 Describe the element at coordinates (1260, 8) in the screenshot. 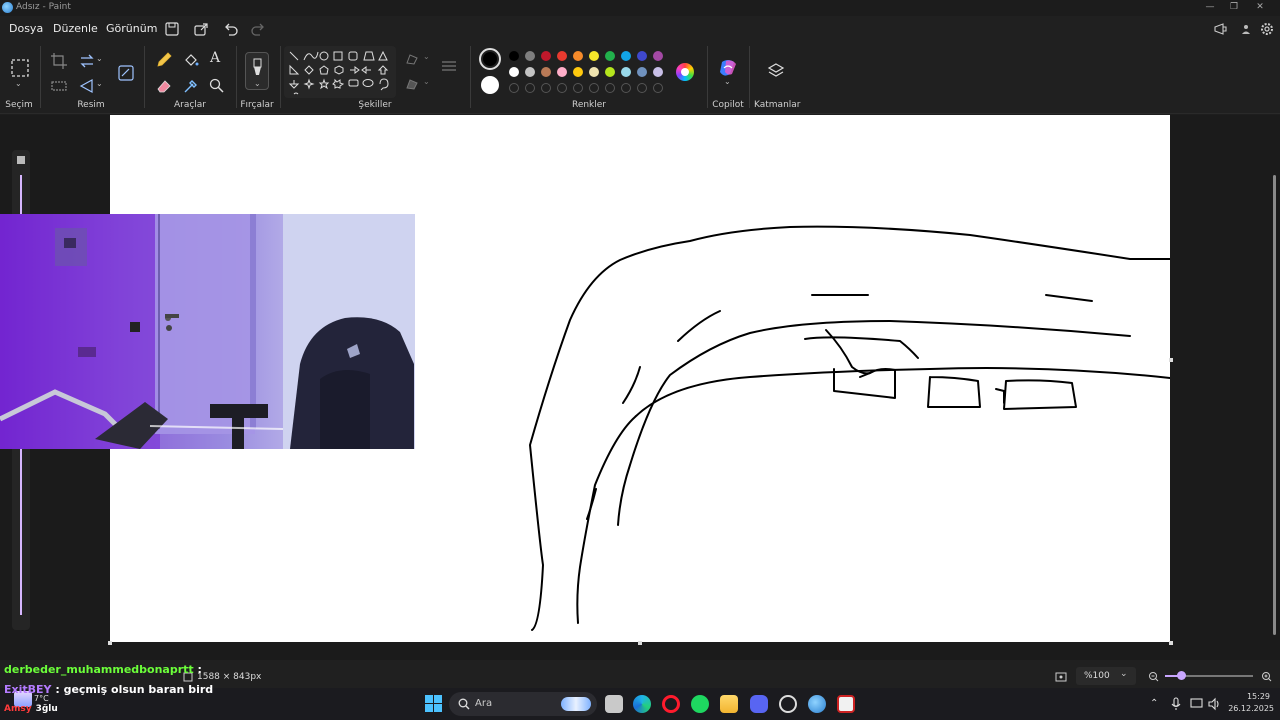

I see `close-button: ✕` at that location.